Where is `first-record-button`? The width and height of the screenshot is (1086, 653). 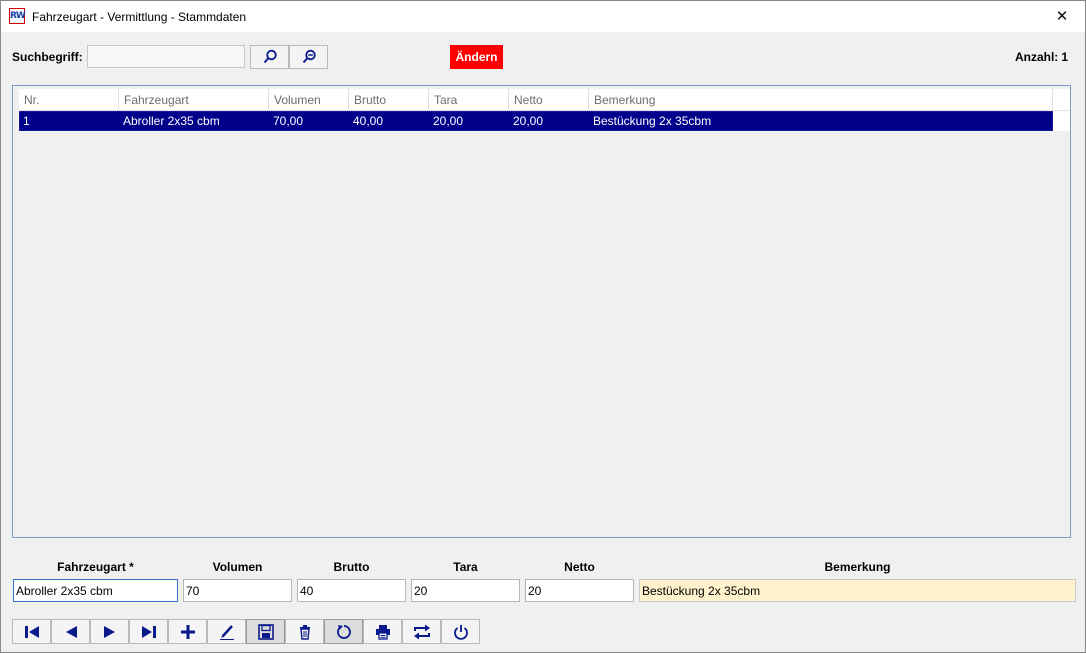 first-record-button is located at coordinates (31, 631).